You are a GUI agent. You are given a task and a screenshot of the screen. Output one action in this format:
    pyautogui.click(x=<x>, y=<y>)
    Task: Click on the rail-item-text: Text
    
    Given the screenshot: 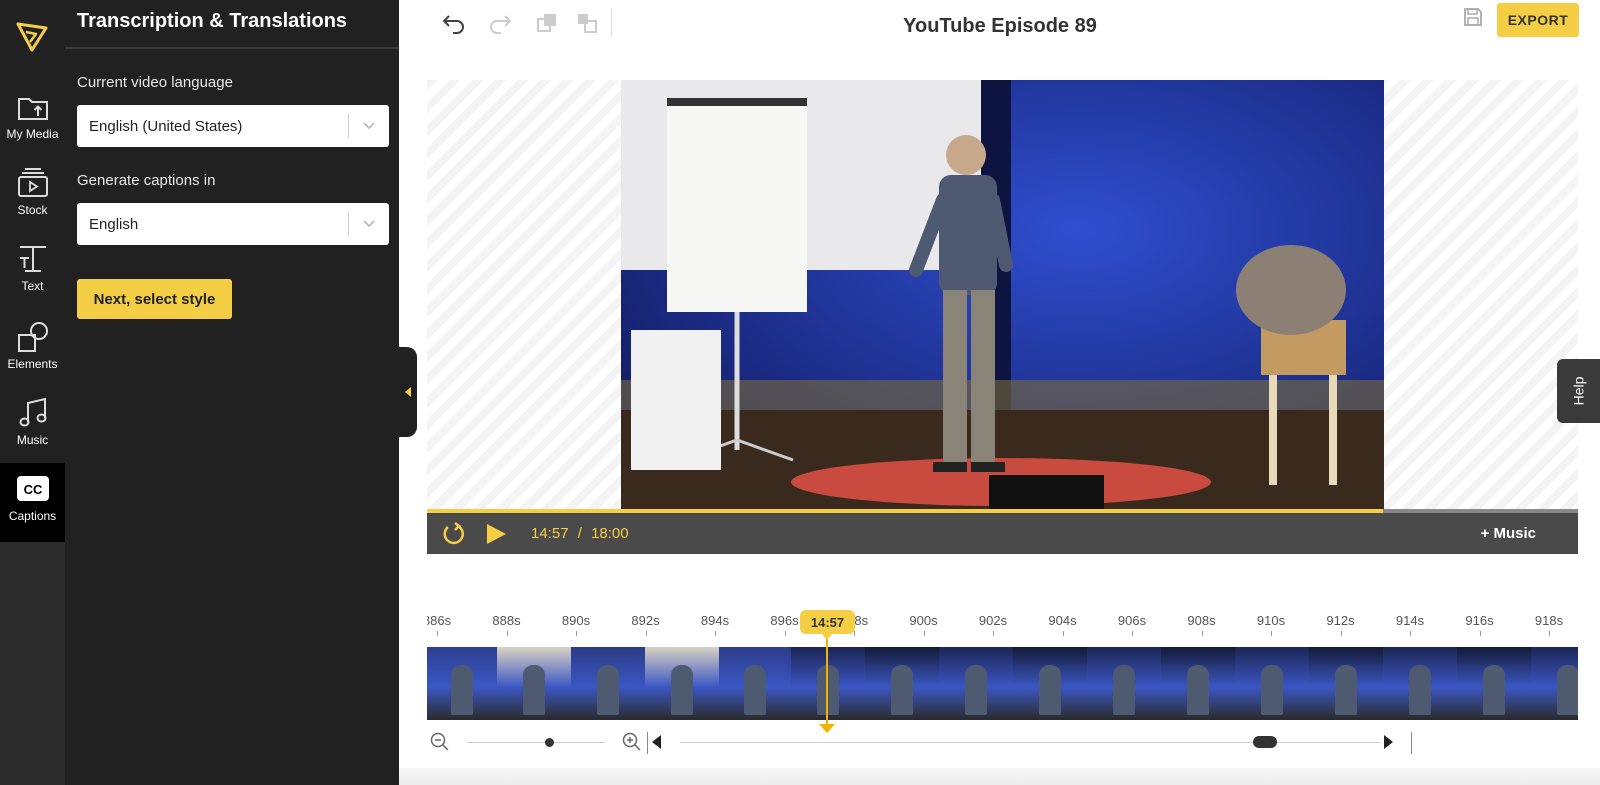 What is the action you would take?
    pyautogui.click(x=32, y=273)
    